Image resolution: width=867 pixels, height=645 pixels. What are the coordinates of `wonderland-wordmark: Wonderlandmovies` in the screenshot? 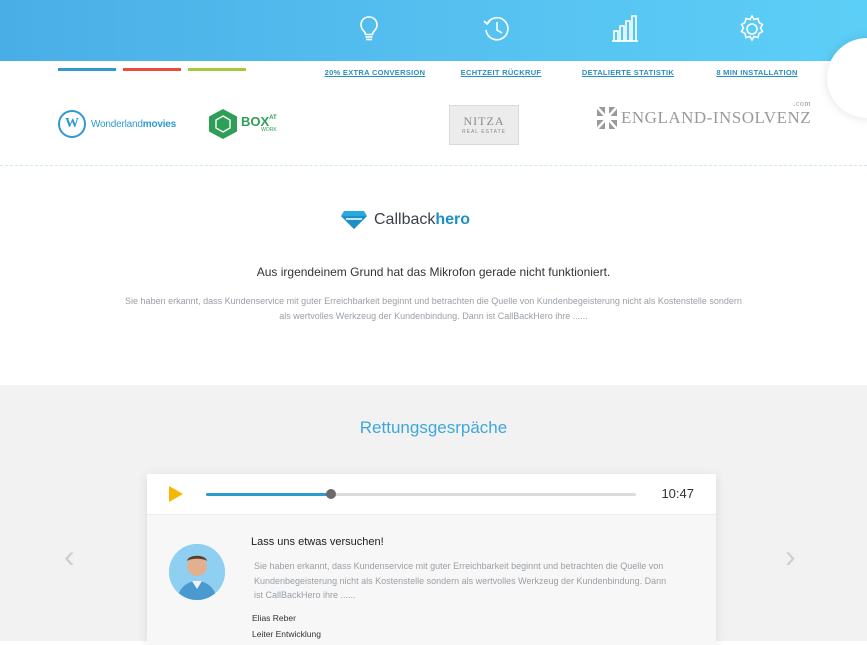 It's located at (134, 124).